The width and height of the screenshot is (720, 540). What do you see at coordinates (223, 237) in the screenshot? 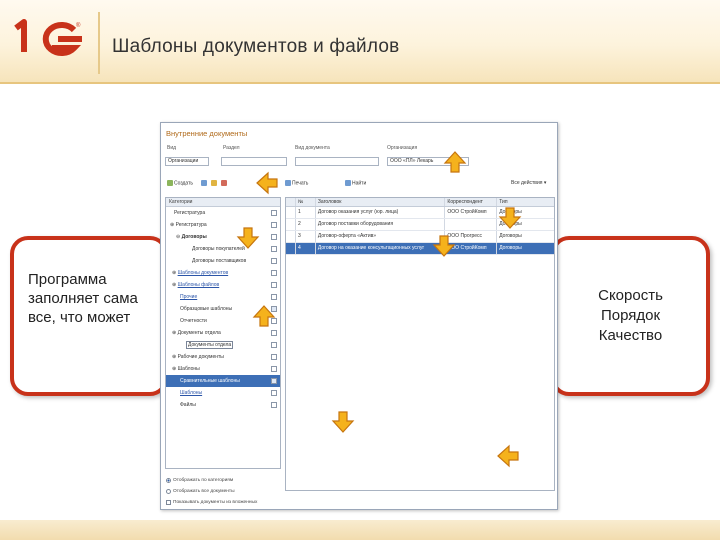
I see `tree-item: ⊖ Договоры` at bounding box center [223, 237].